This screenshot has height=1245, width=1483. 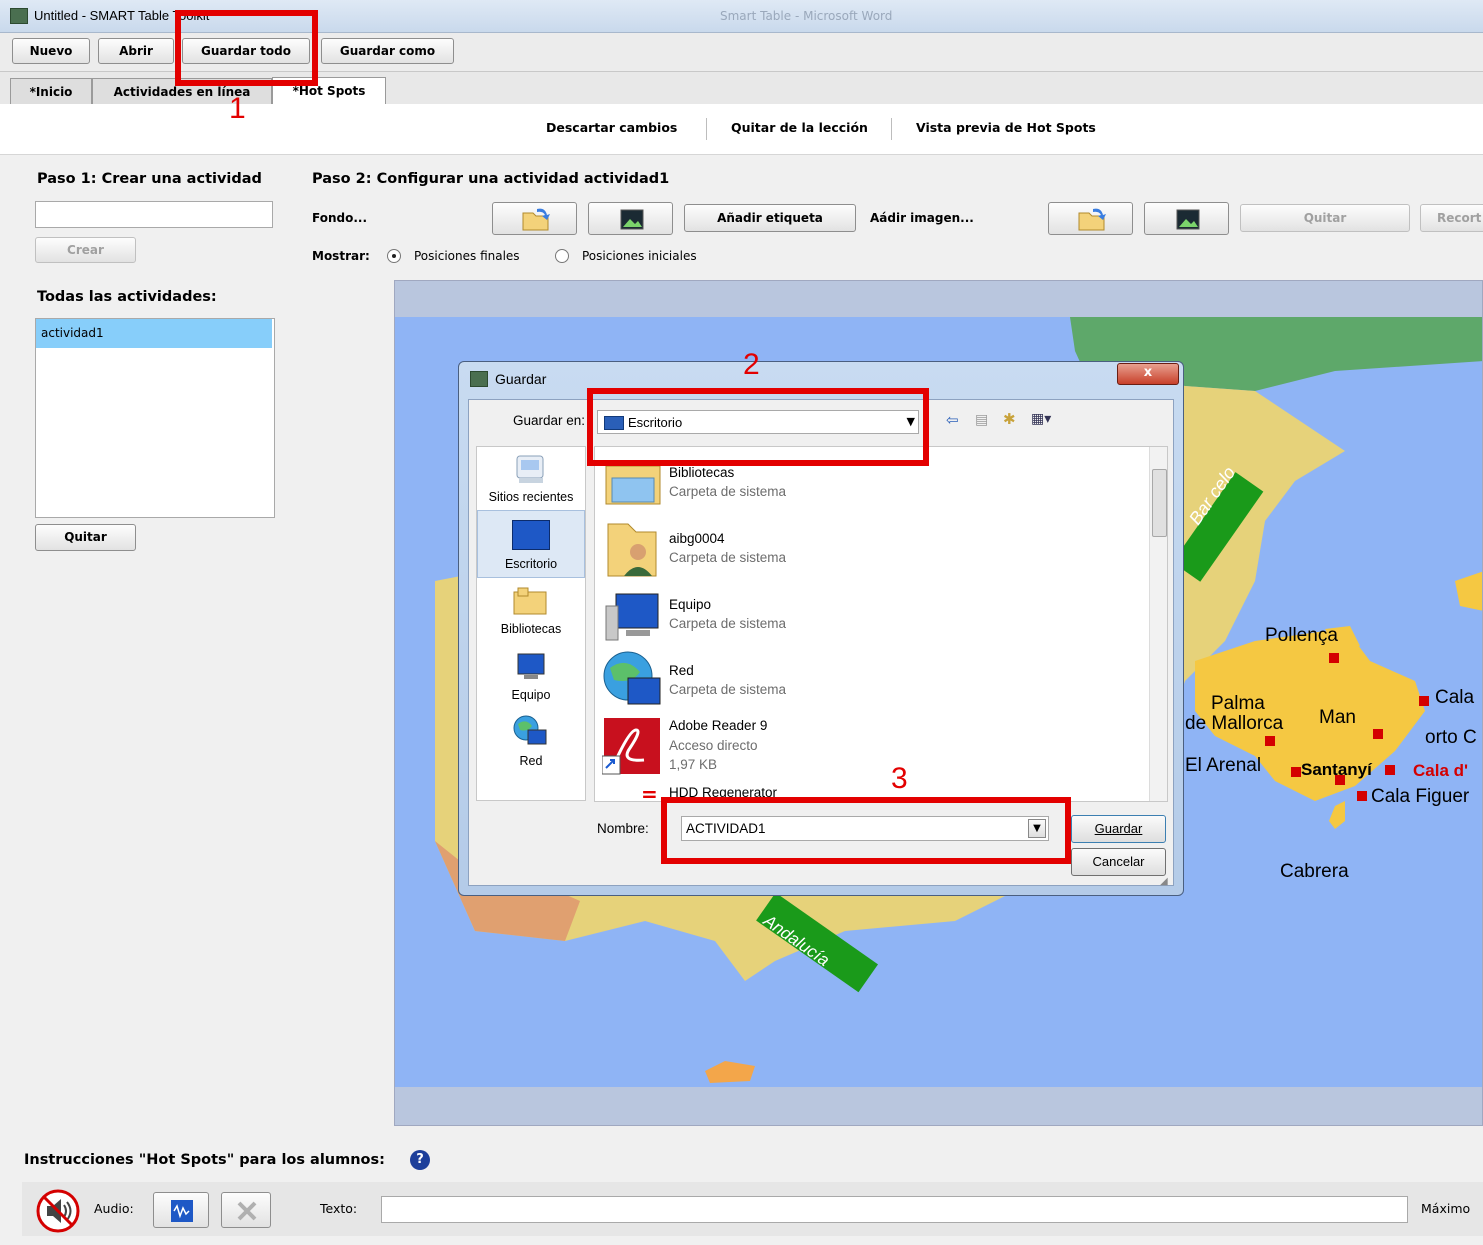 What do you see at coordinates (531, 535) in the screenshot?
I see `desktop-icon` at bounding box center [531, 535].